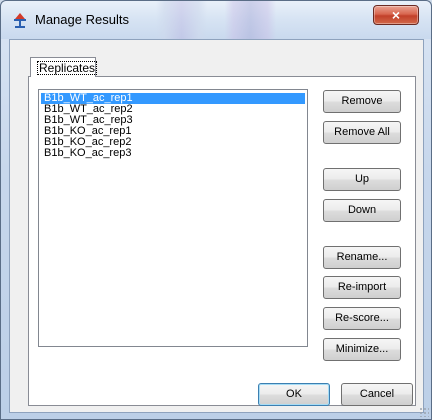 The image size is (432, 420). What do you see at coordinates (362, 287) in the screenshot?
I see `reimport-button: Re-import` at bounding box center [362, 287].